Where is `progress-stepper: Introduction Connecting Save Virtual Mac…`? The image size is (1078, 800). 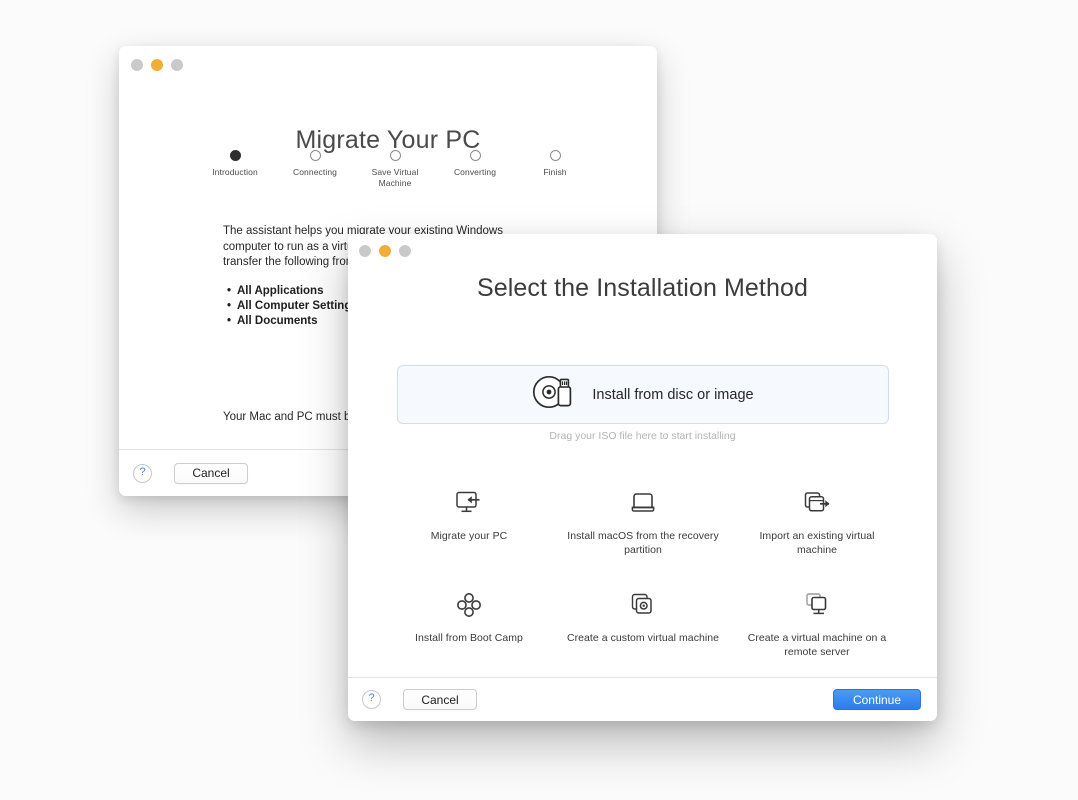
progress-stepper: Introduction Connecting Save Virtual Mac… is located at coordinates (388, 169).